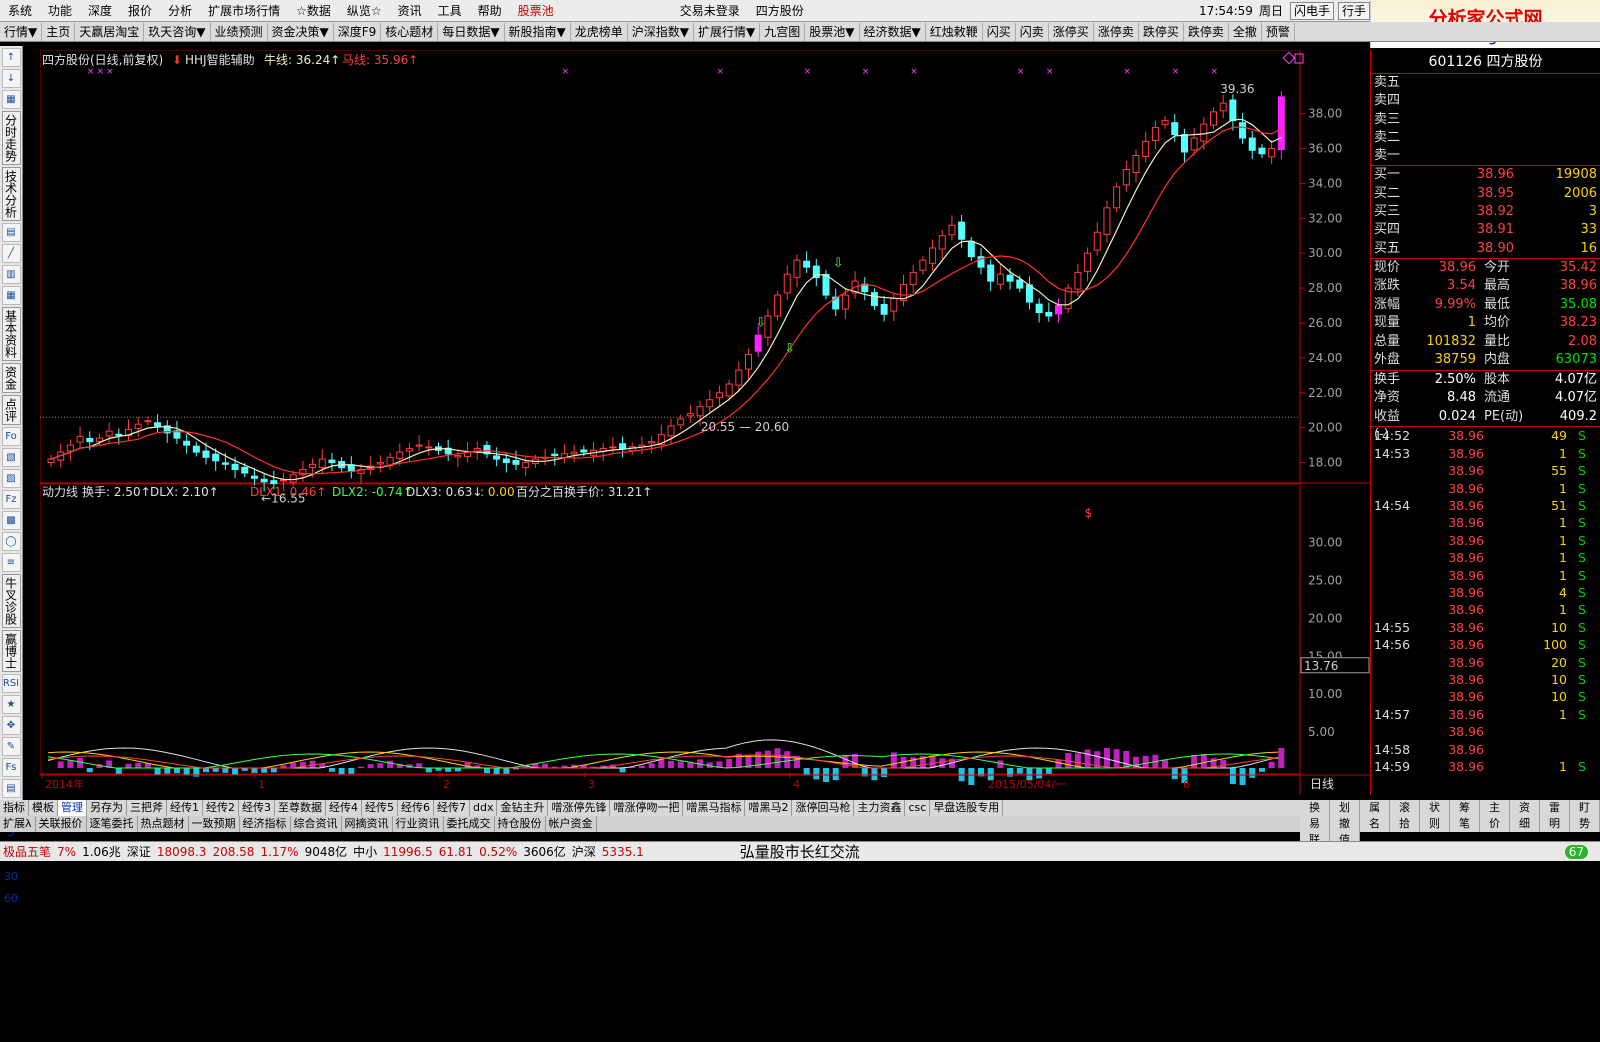  I want to click on toolbar-button: 全撤, so click(1245, 31).